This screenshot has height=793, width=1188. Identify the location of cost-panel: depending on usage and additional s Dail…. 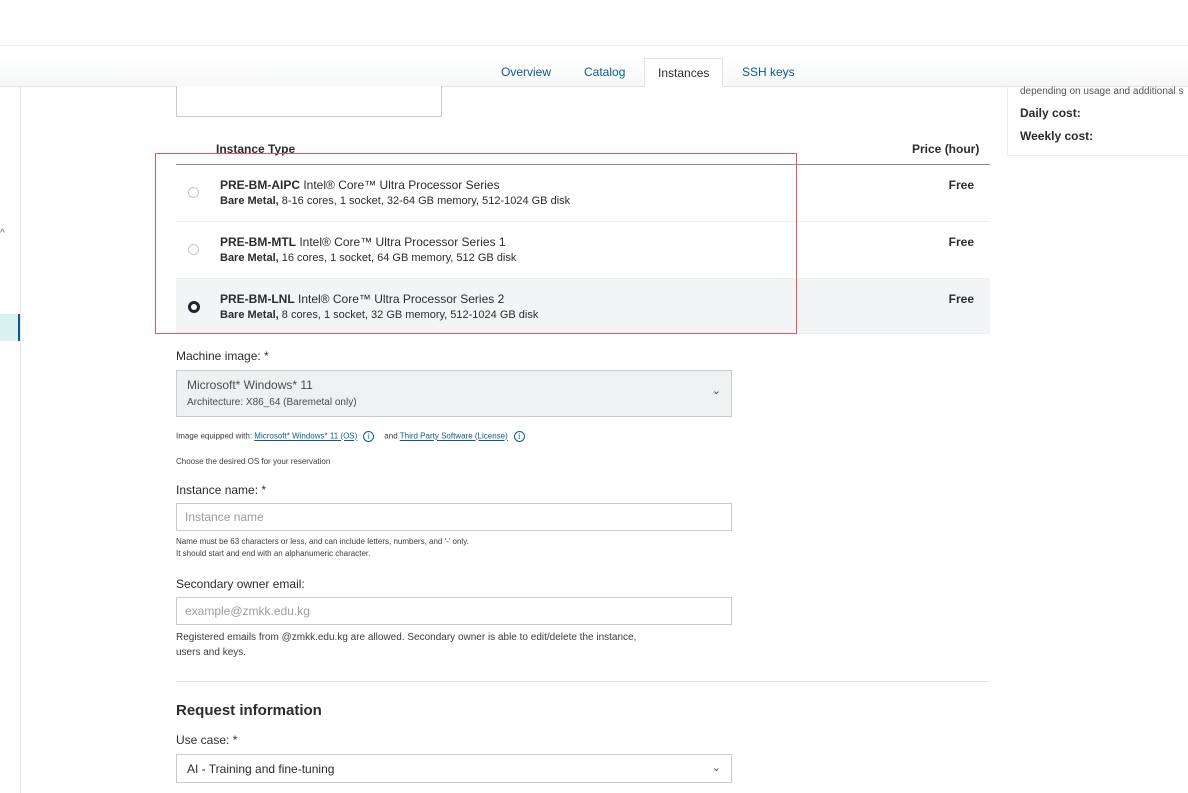
(1097, 121).